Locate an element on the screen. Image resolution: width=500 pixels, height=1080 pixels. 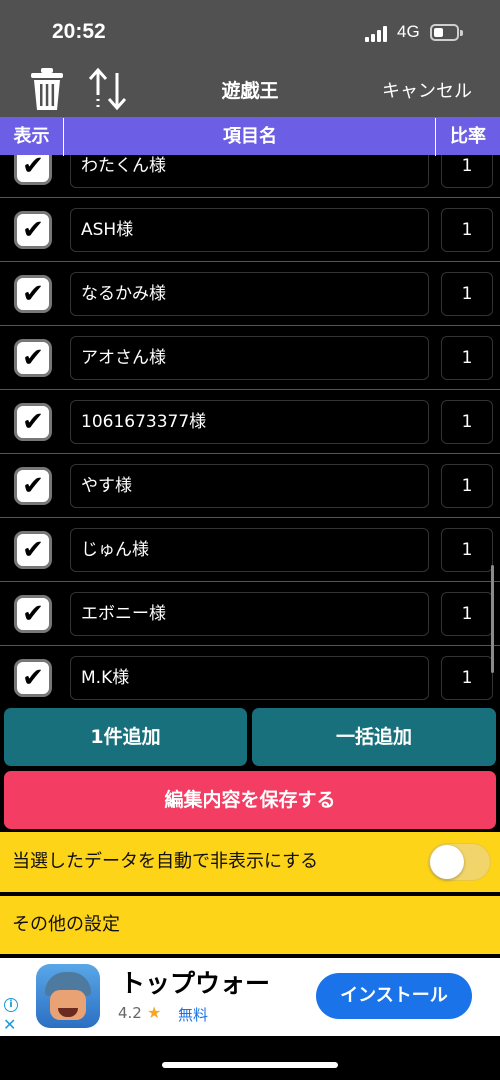
list-item: ✔ じゅん様 1 is located at coordinates (250, 550).